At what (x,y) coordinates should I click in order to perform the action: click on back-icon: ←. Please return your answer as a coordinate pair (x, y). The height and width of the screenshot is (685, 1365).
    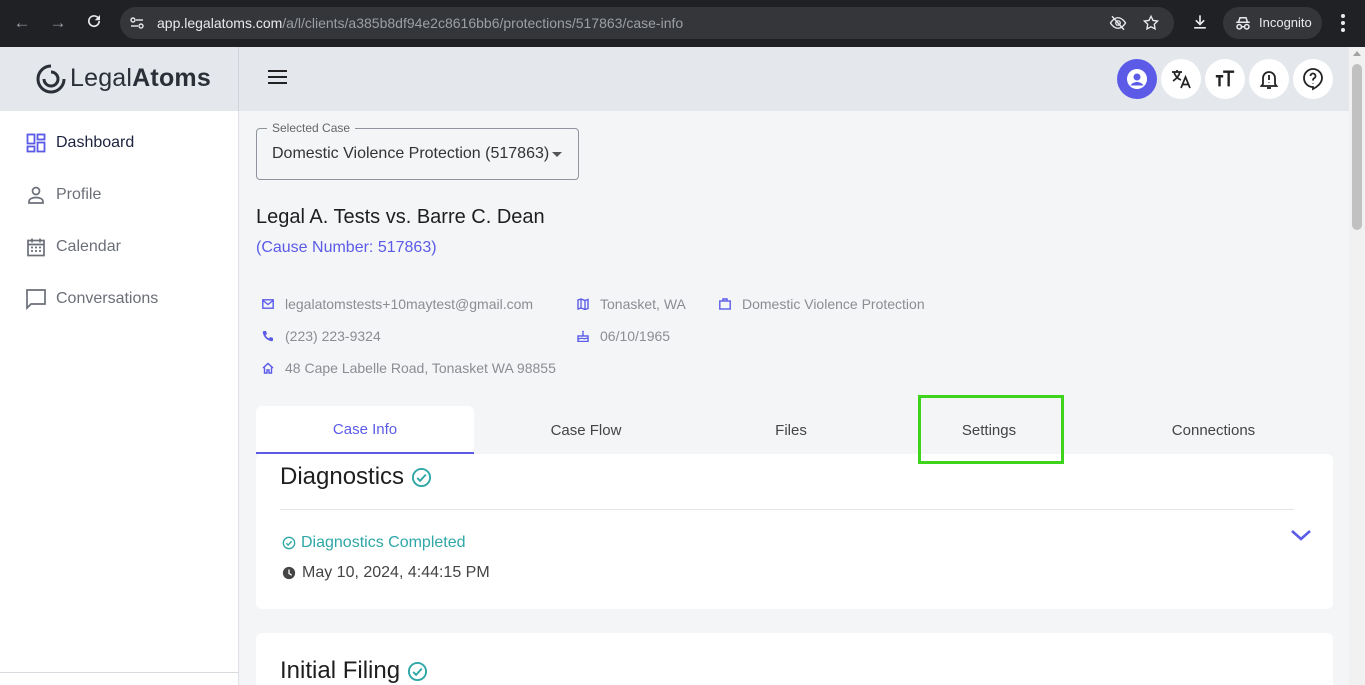
    Looking at the image, I should click on (22, 23).